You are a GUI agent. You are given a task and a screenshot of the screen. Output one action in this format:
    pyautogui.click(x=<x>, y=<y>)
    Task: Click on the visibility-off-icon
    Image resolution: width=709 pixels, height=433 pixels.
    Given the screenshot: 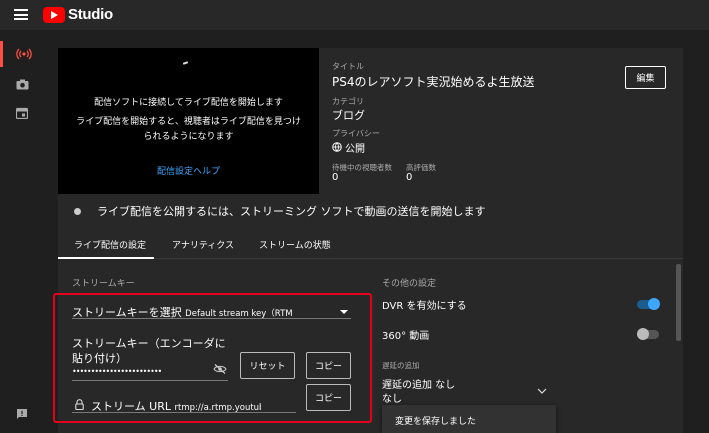 What is the action you would take?
    pyautogui.click(x=220, y=370)
    